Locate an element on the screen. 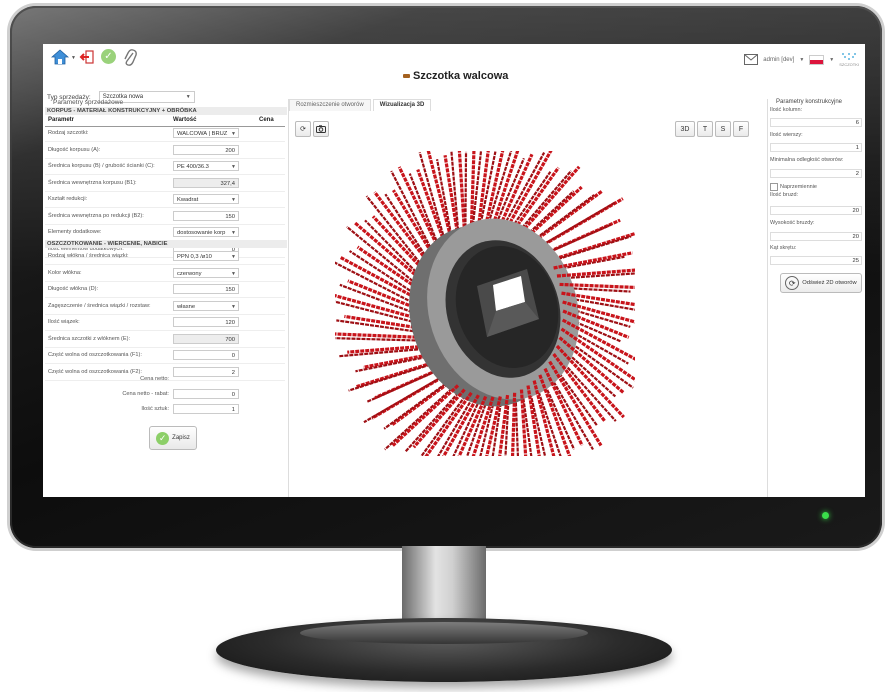  param-label: Długość korpusu (A): is located at coordinates (74, 149).